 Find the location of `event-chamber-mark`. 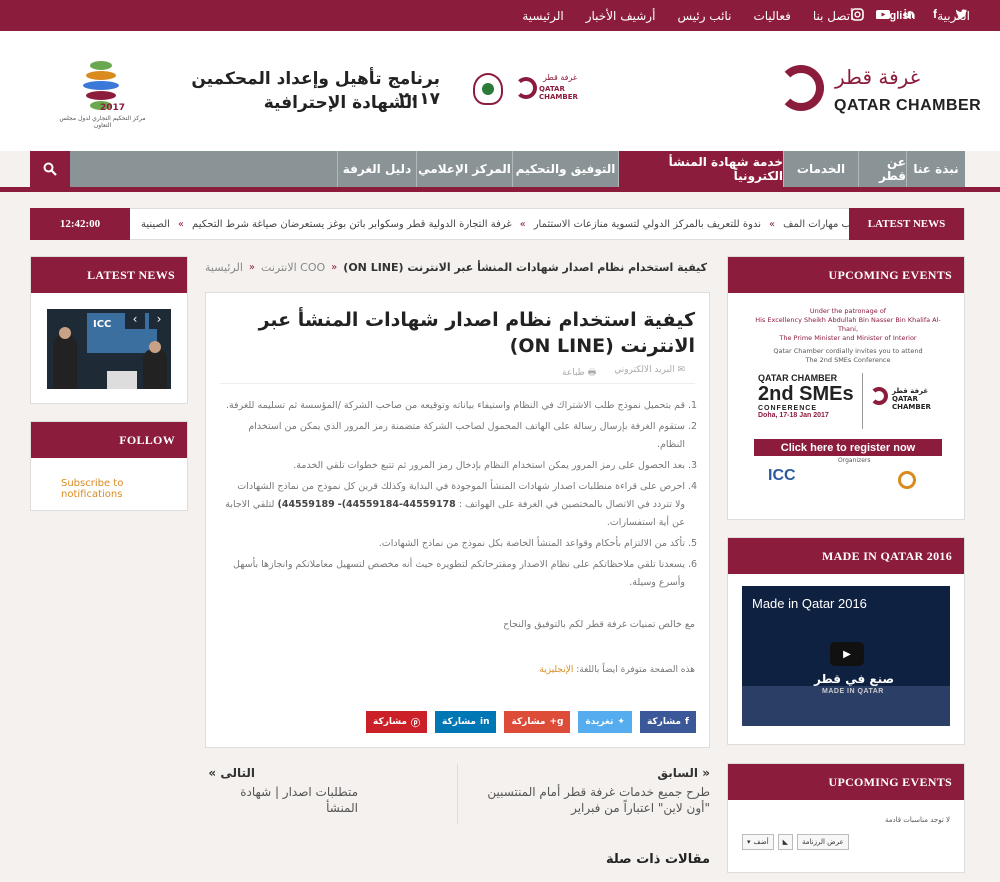

event-chamber-mark is located at coordinates (879, 396).